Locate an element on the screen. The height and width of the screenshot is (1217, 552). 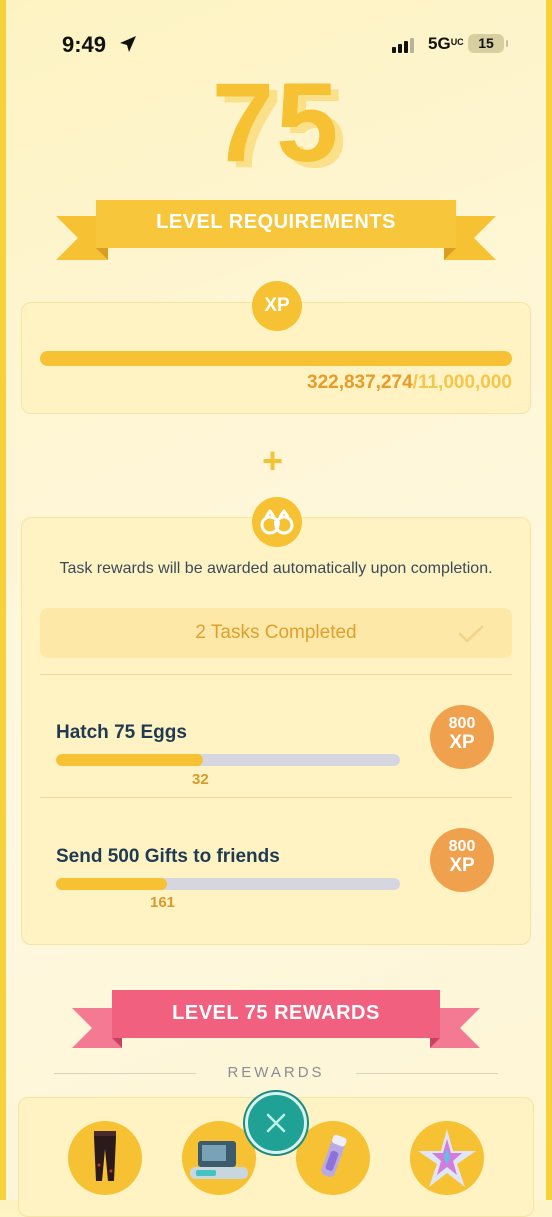
task-title: Send 500 Gifts to friends is located at coordinates (168, 856).